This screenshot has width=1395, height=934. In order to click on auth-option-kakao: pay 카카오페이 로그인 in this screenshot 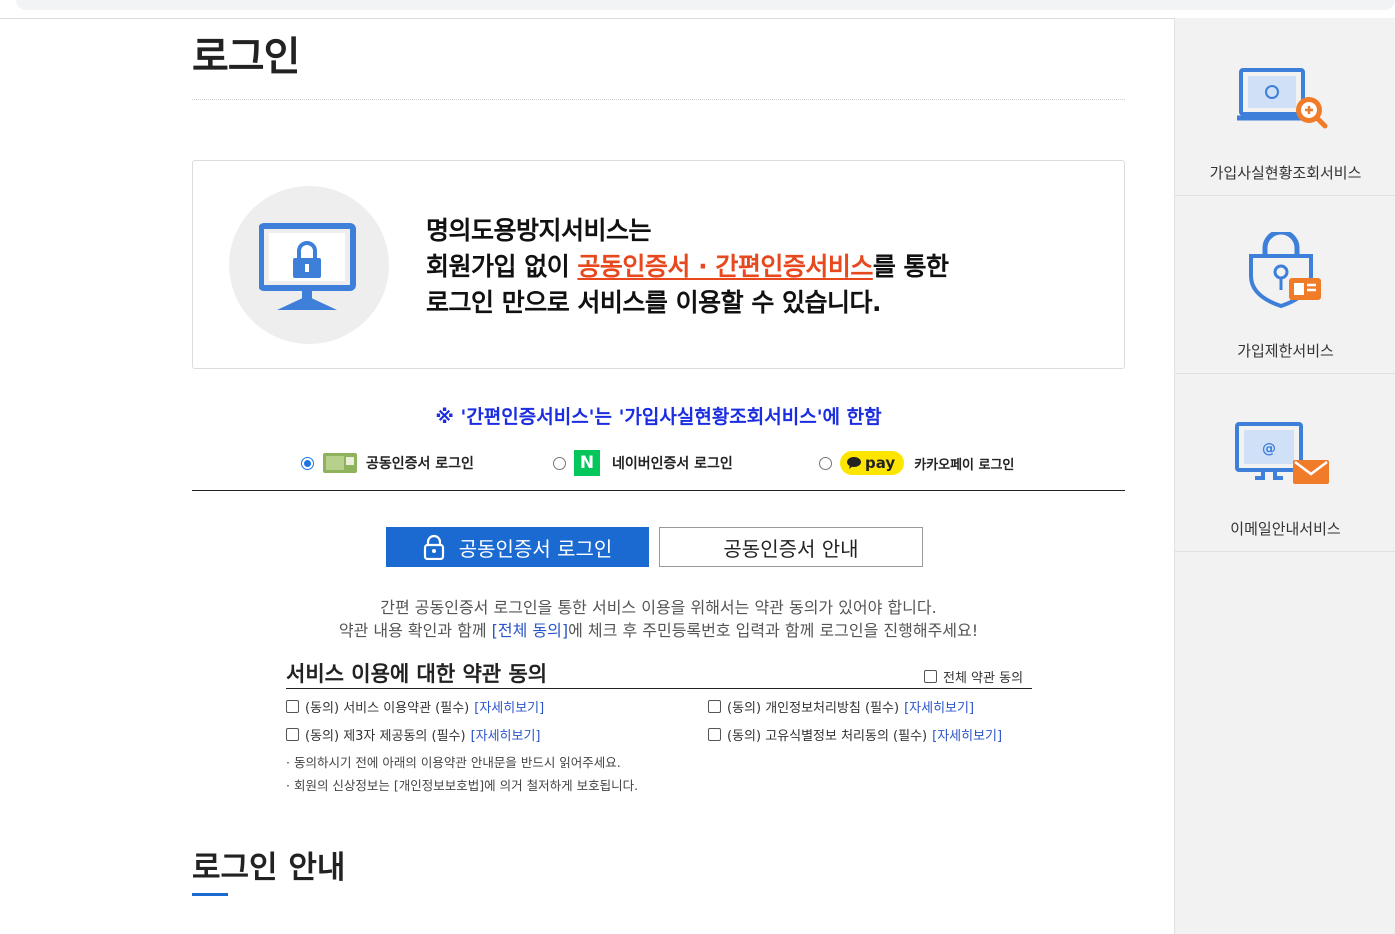, I will do `click(916, 463)`.